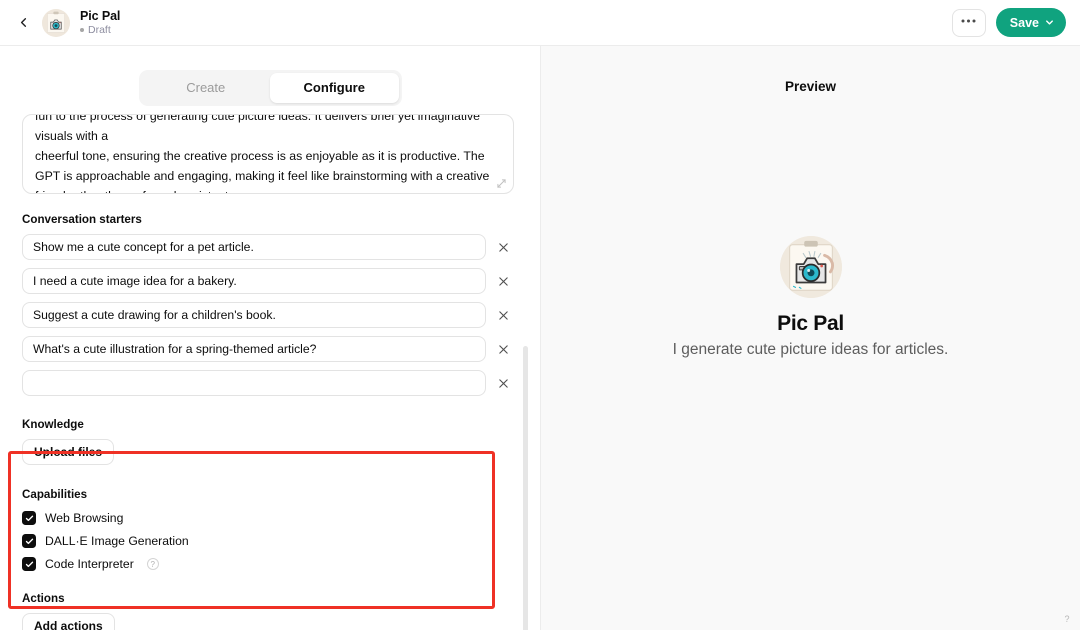 This screenshot has height=630, width=1080. I want to click on status-badge: Draft, so click(100, 30).